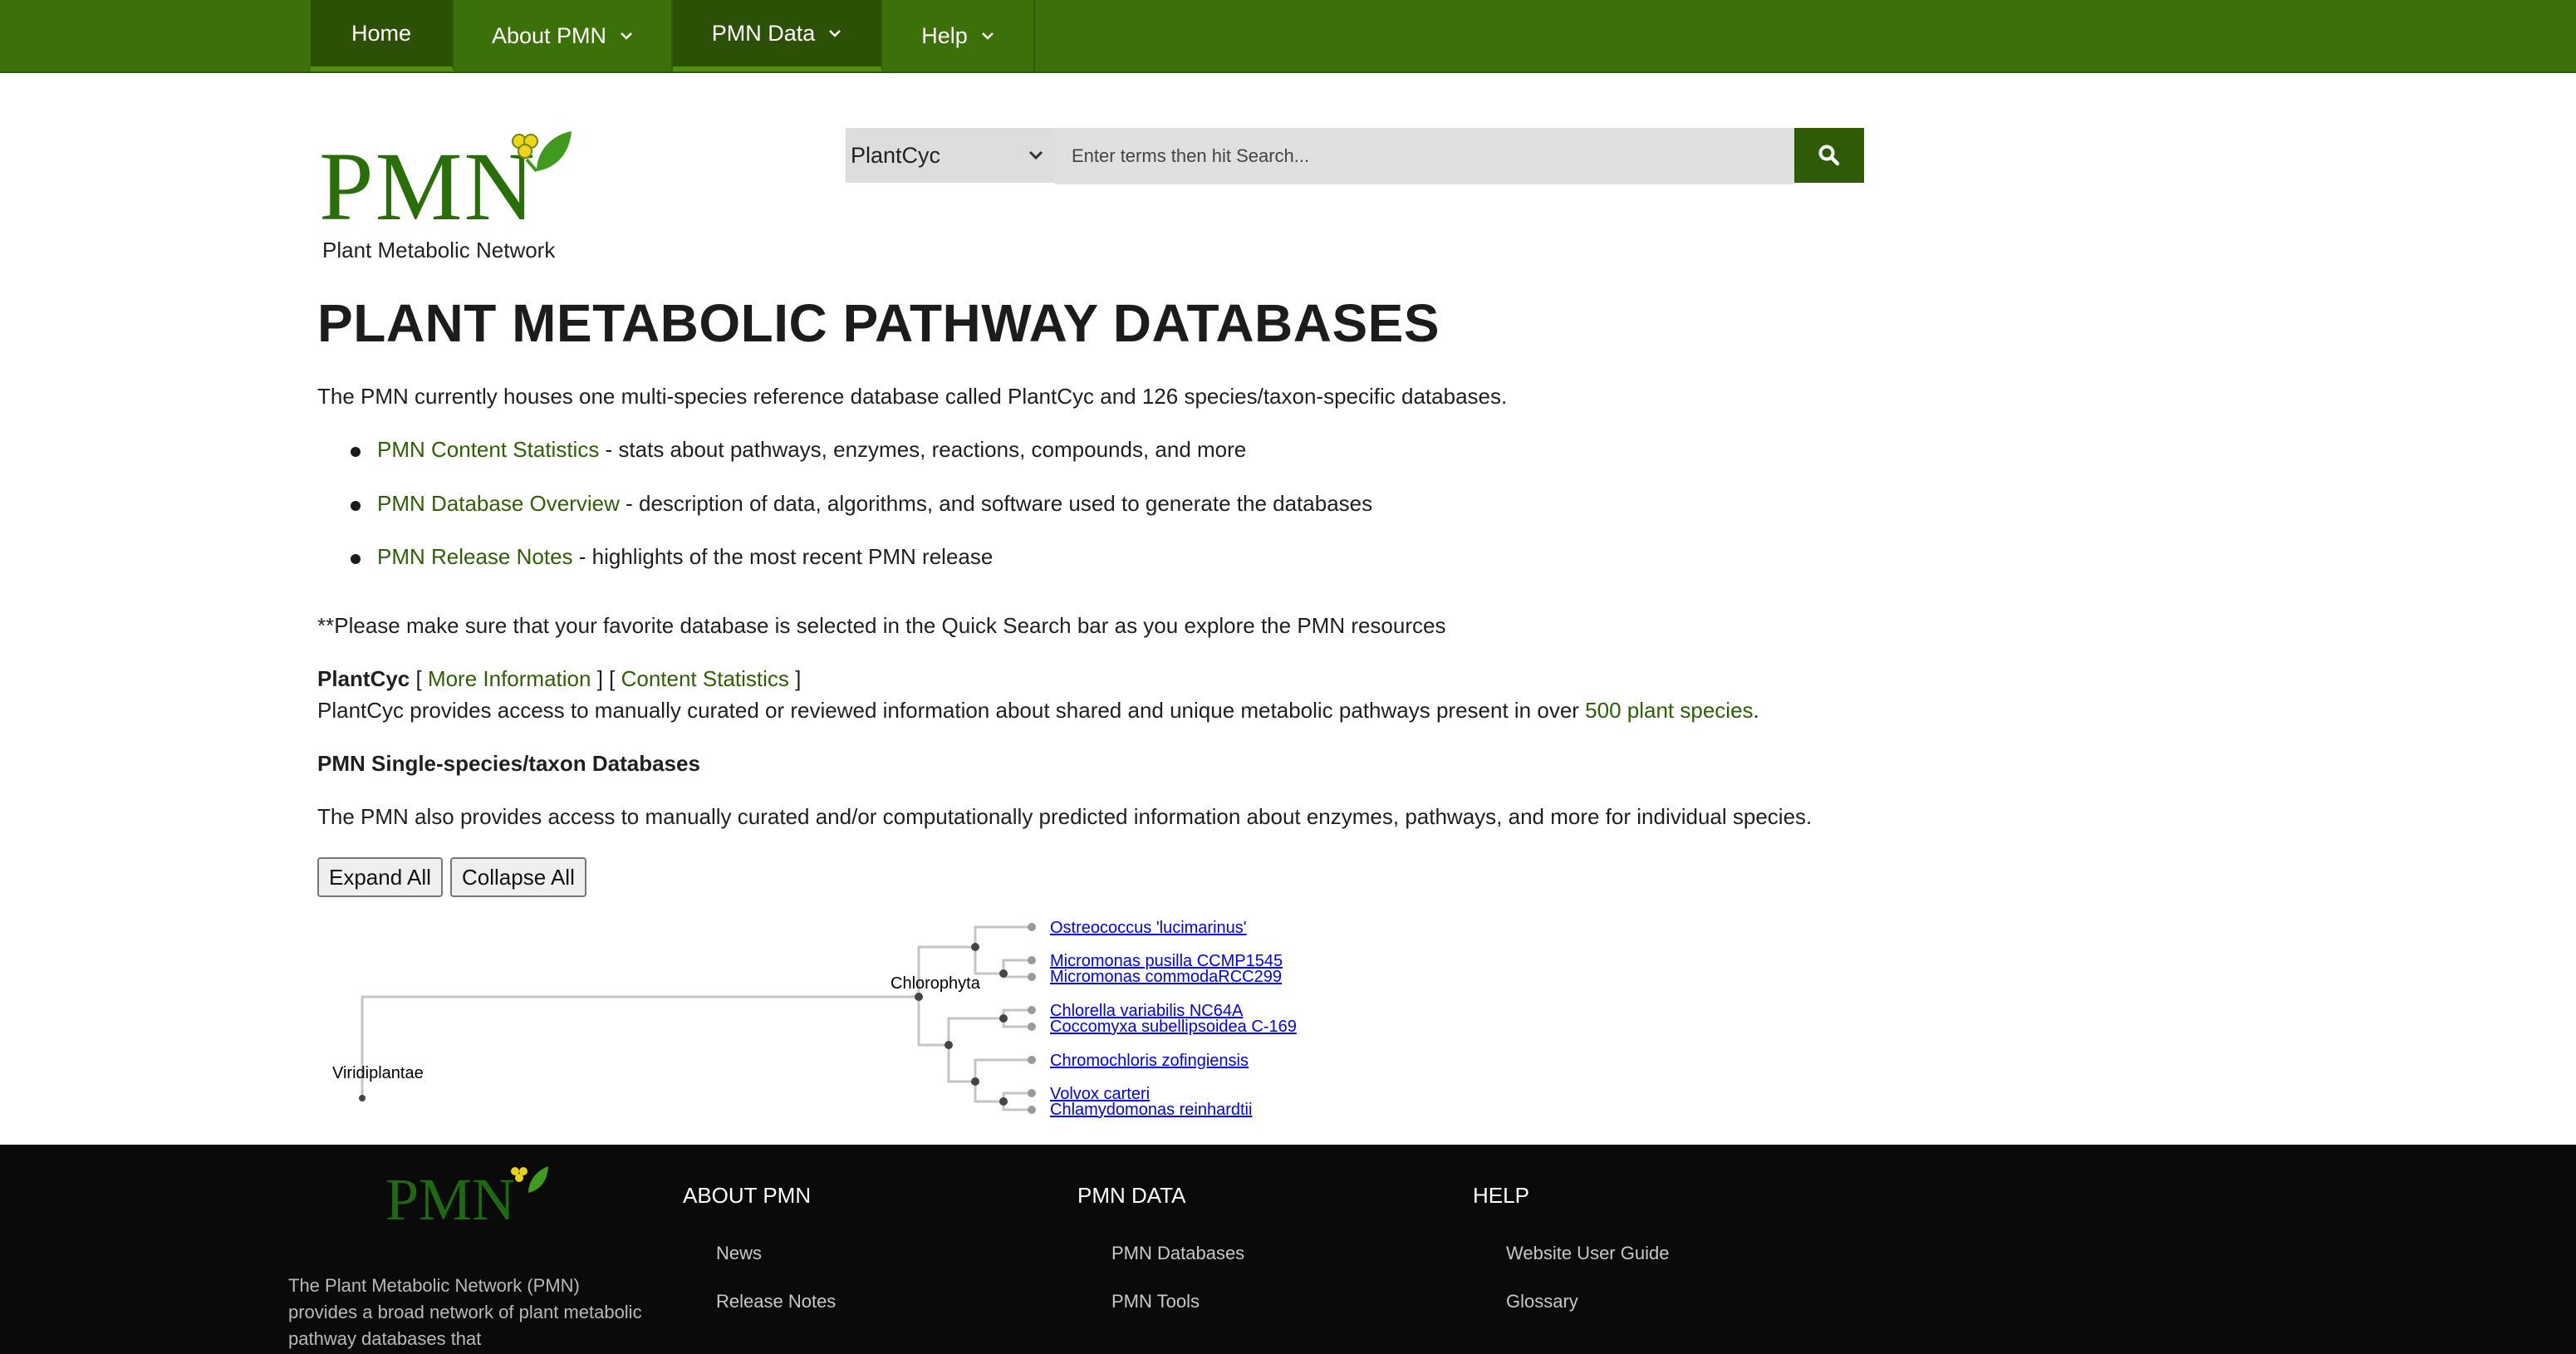 The image size is (2576, 1354). I want to click on expand-all-button: Expand All, so click(380, 877).